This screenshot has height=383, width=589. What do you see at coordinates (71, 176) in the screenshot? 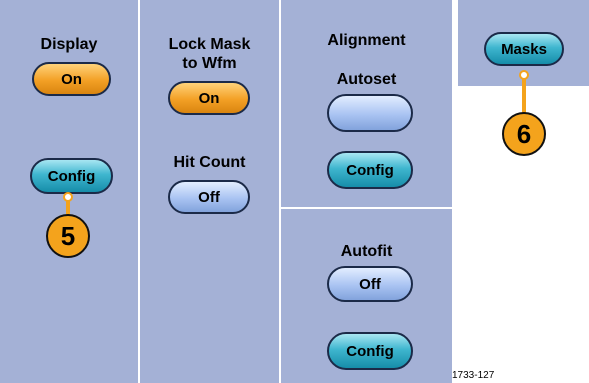
I see `display-config-button: Config` at bounding box center [71, 176].